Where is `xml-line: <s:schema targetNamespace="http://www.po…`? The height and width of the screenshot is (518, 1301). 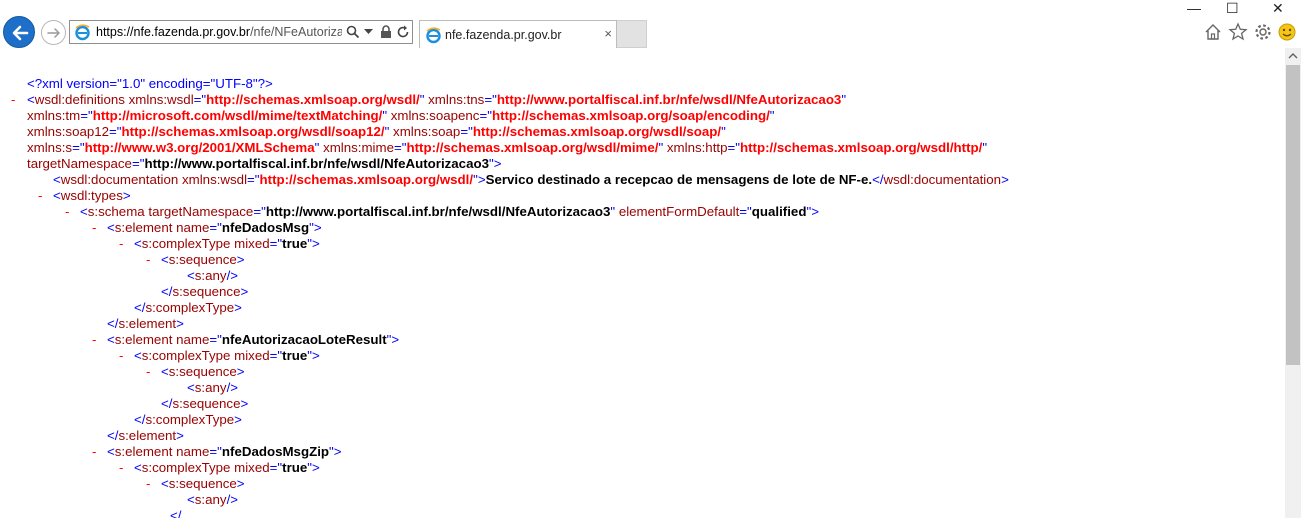 xml-line: <s:schema targetNamespace="http://www.po… is located at coordinates (449, 211).